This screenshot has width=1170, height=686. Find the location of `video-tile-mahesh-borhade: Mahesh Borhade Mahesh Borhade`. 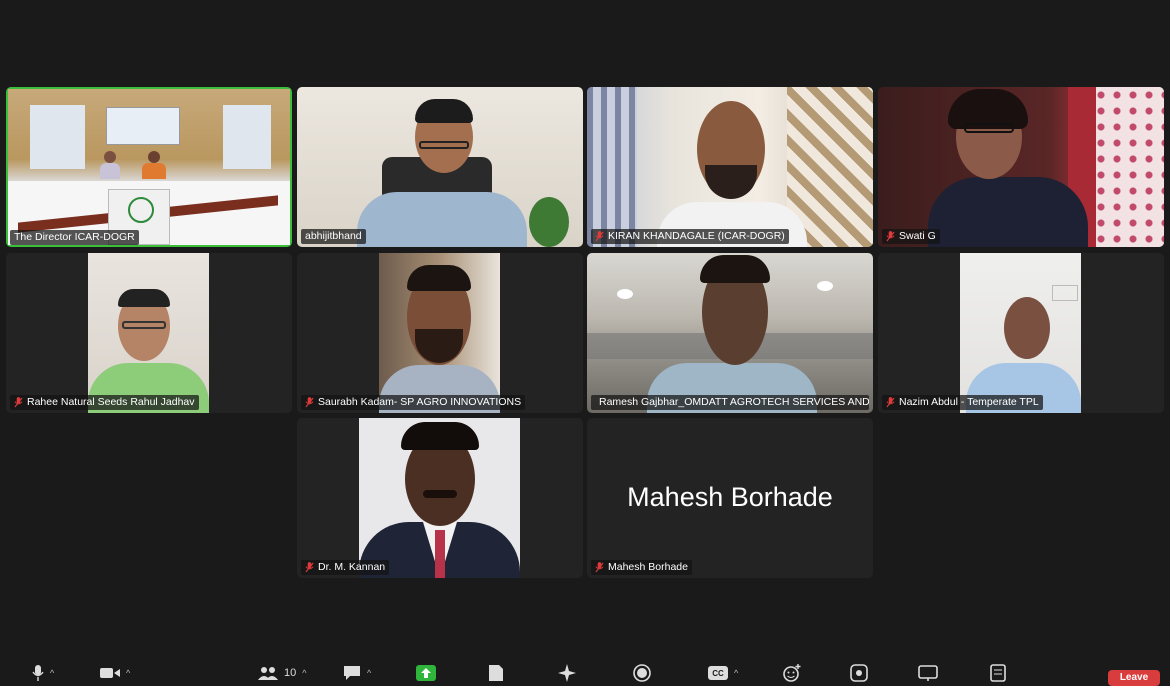

video-tile-mahesh-borhade: Mahesh Borhade Mahesh Borhade is located at coordinates (730, 498).